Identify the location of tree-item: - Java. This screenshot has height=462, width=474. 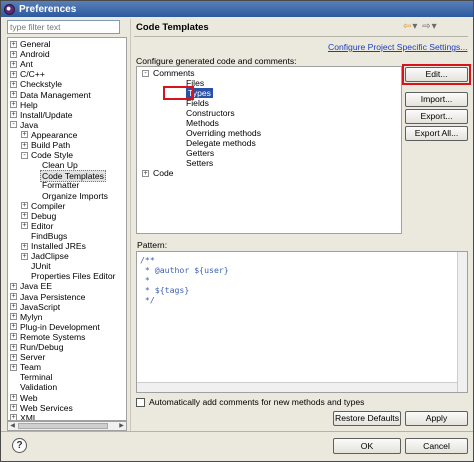
(67, 125).